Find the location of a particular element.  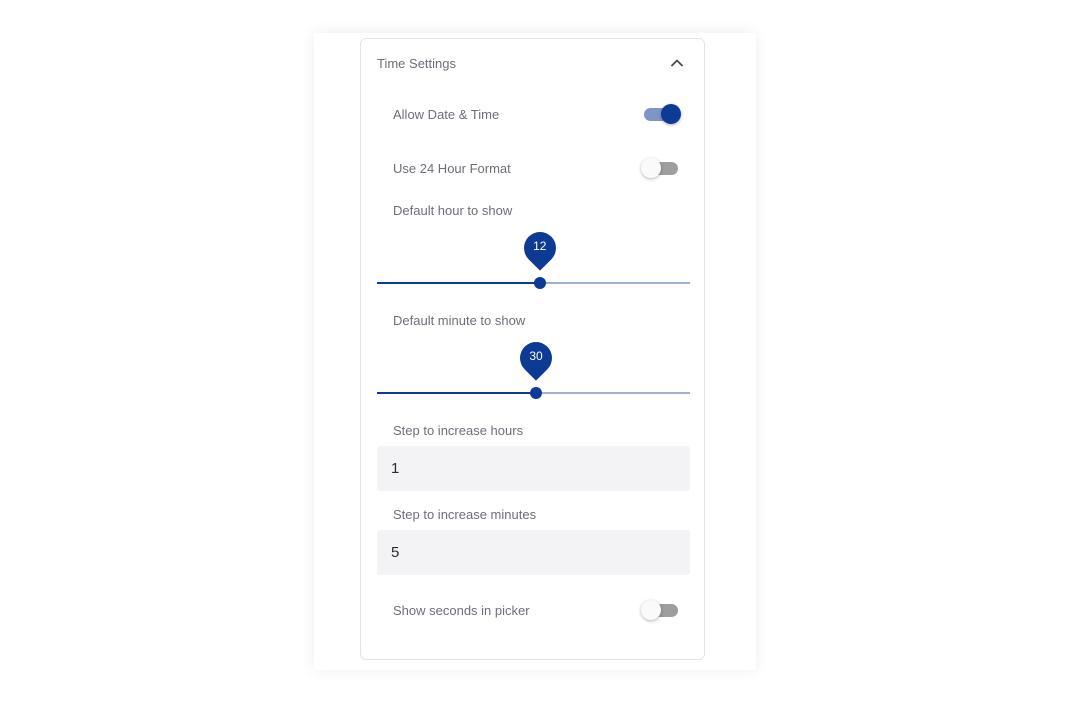

show-seconds-label: Show seconds in picker is located at coordinates (461, 610).